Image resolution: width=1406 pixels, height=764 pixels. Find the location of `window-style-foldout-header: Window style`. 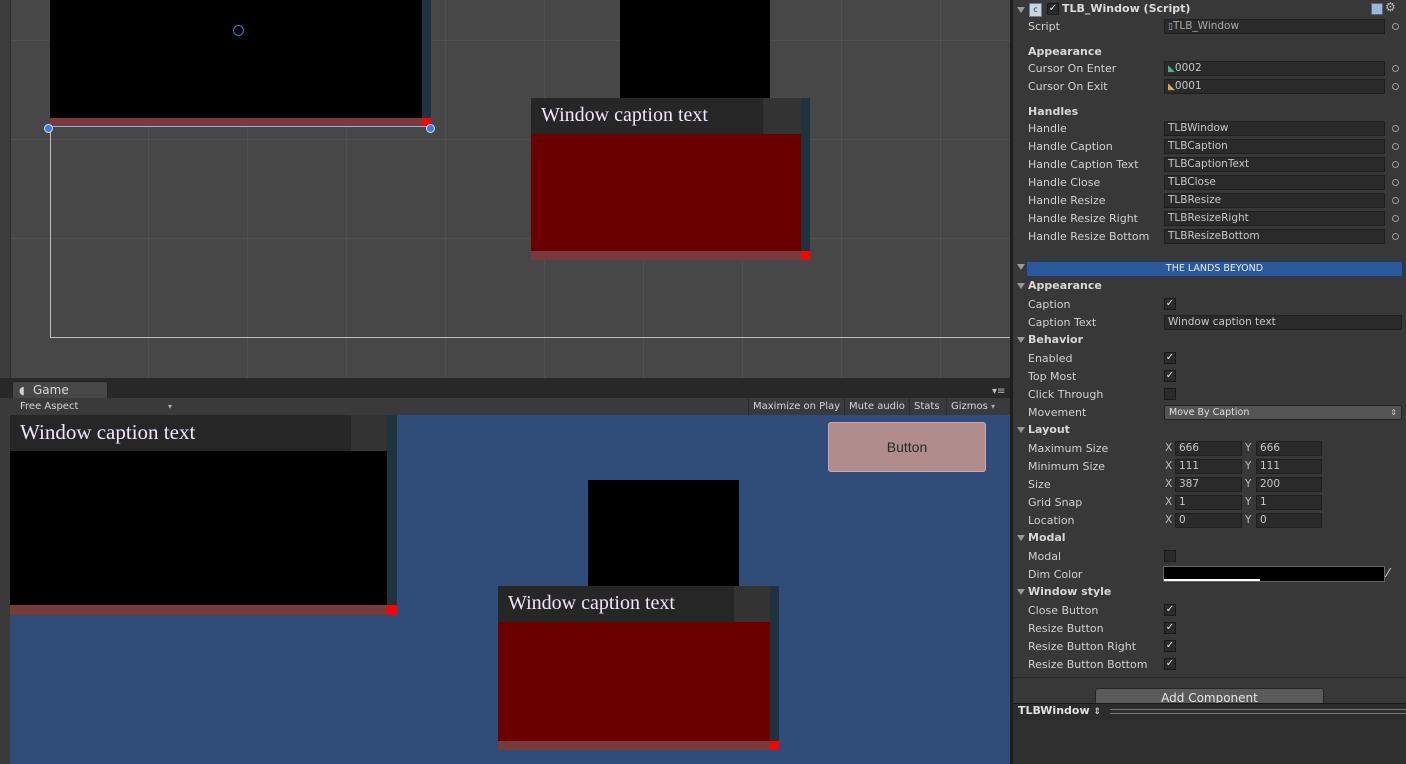

window-style-foldout-header: Window style is located at coordinates (1069, 591).